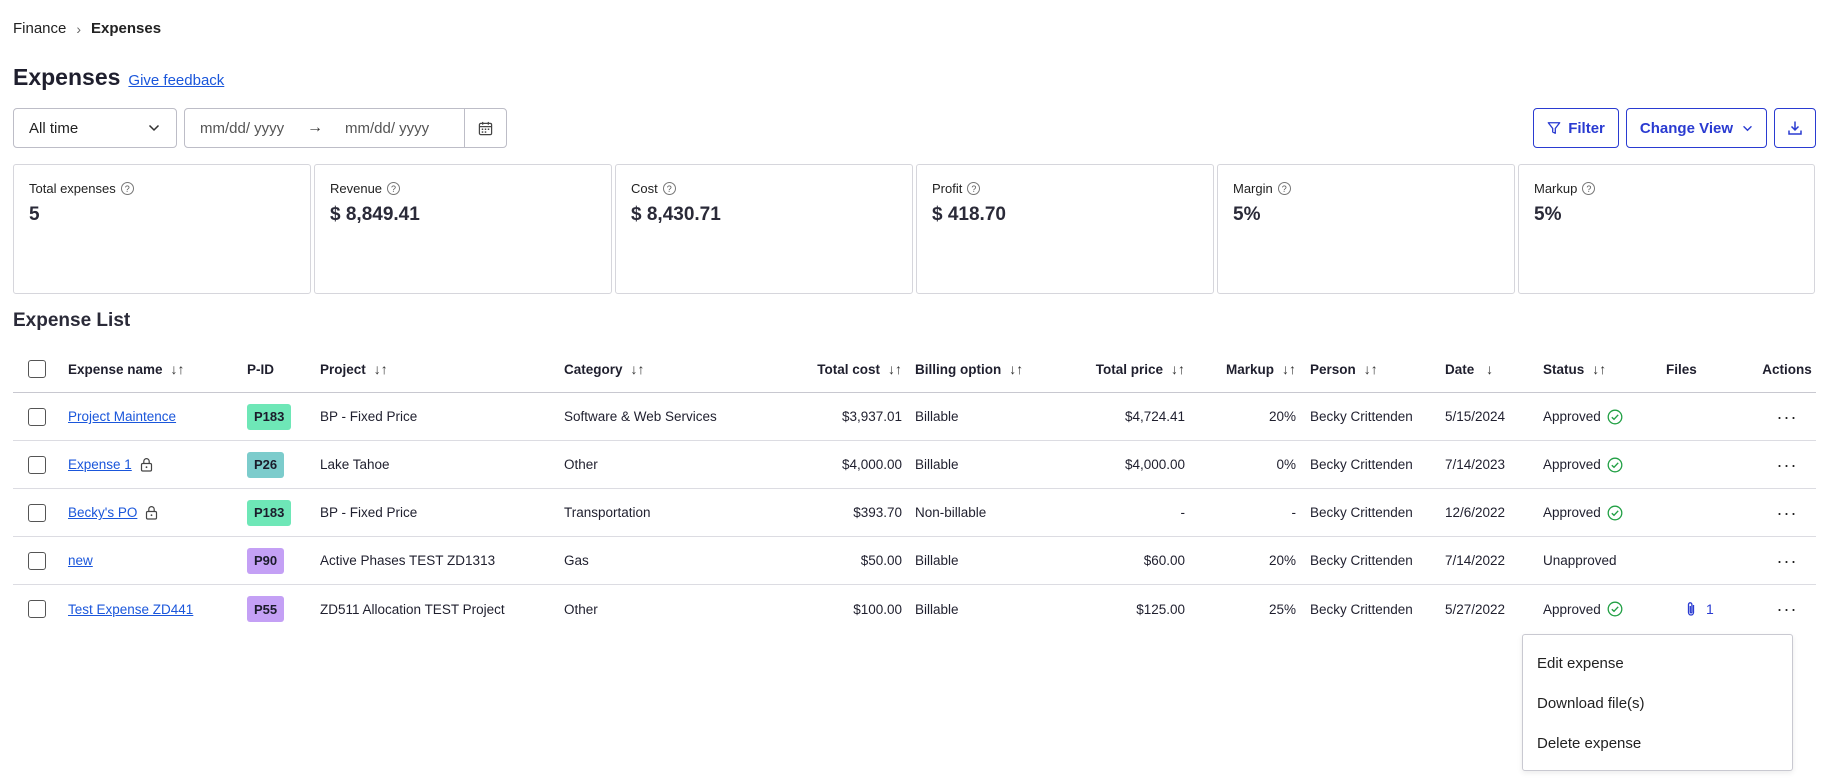 This screenshot has width=1821, height=783. I want to click on markup-cell: 0%, so click(1286, 464).